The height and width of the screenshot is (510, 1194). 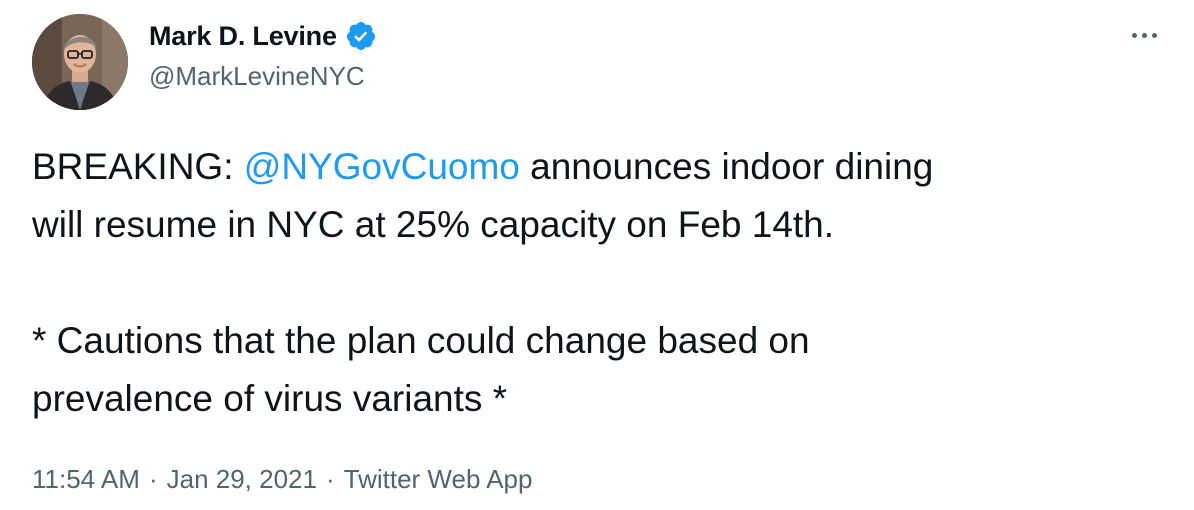 I want to click on author-display-name: Mark D. Levine, so click(x=243, y=36).